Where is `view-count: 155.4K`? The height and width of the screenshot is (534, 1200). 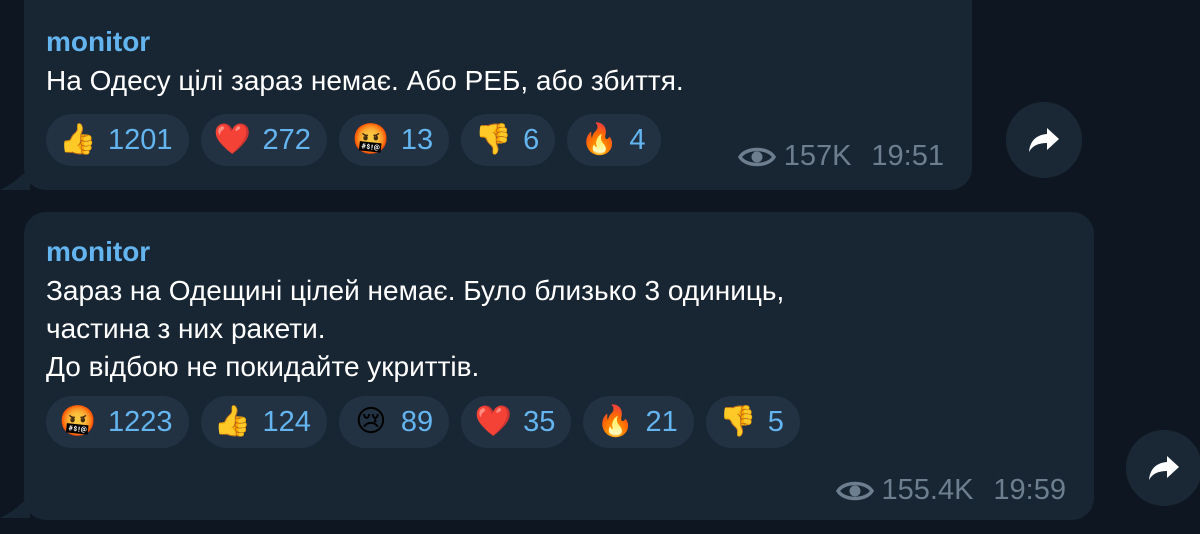
view-count: 155.4K is located at coordinates (927, 490).